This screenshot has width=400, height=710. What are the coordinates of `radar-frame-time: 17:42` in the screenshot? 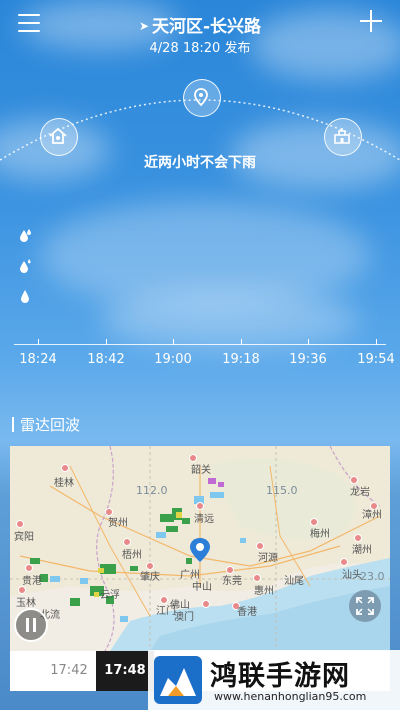 It's located at (69, 671).